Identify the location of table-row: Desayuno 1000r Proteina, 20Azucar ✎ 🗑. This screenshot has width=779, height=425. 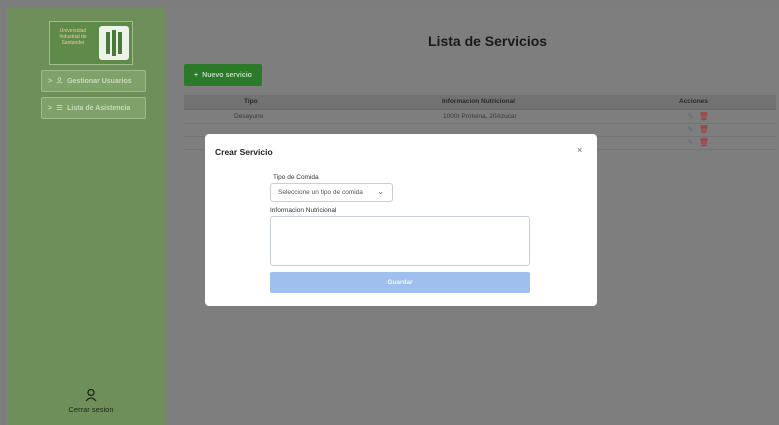
(480, 117).